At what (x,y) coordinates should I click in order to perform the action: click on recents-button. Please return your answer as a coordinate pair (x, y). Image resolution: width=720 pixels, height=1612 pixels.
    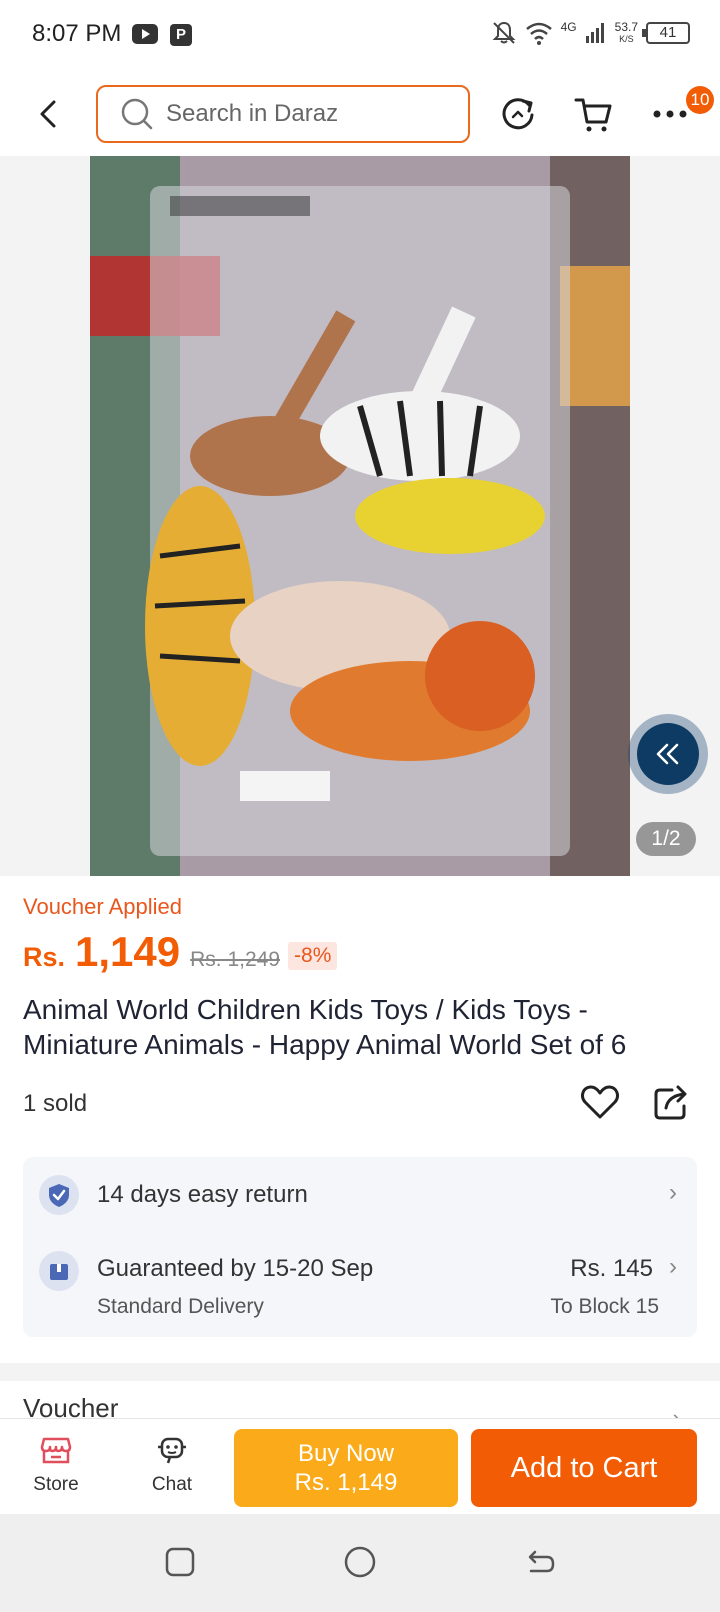
    Looking at the image, I should click on (180, 1562).